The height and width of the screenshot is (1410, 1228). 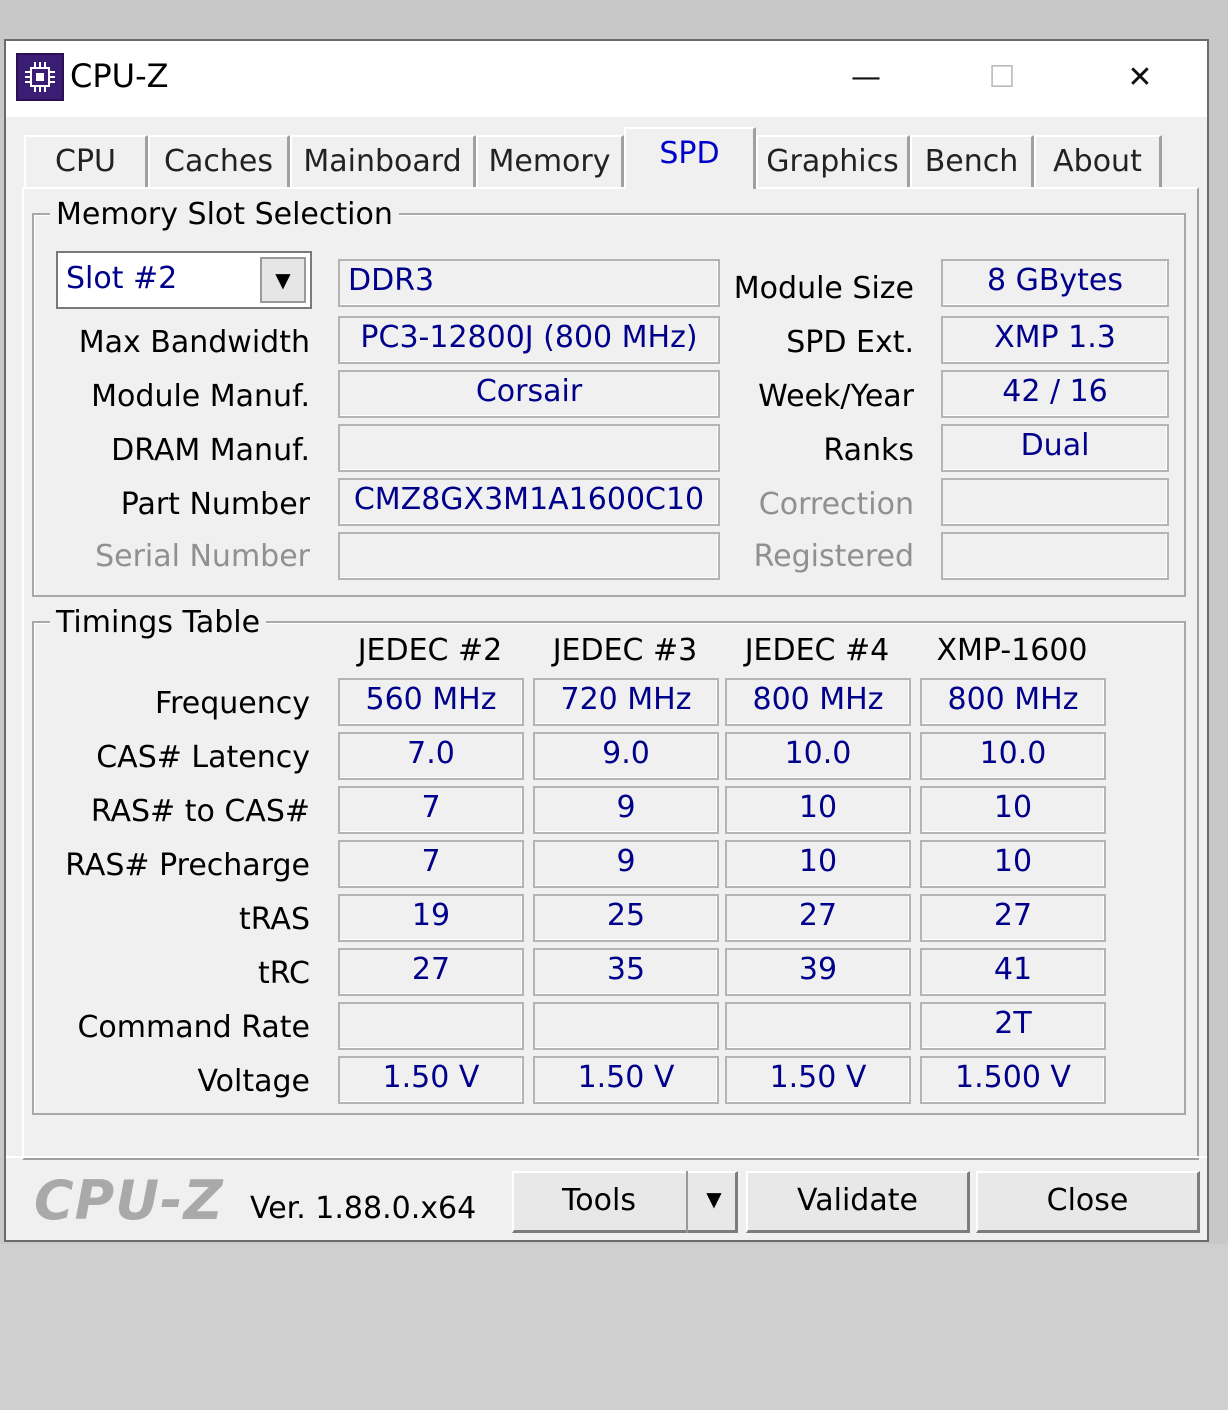 I want to click on column-header-xmp-1600: XMP-1600, so click(x=1012, y=650).